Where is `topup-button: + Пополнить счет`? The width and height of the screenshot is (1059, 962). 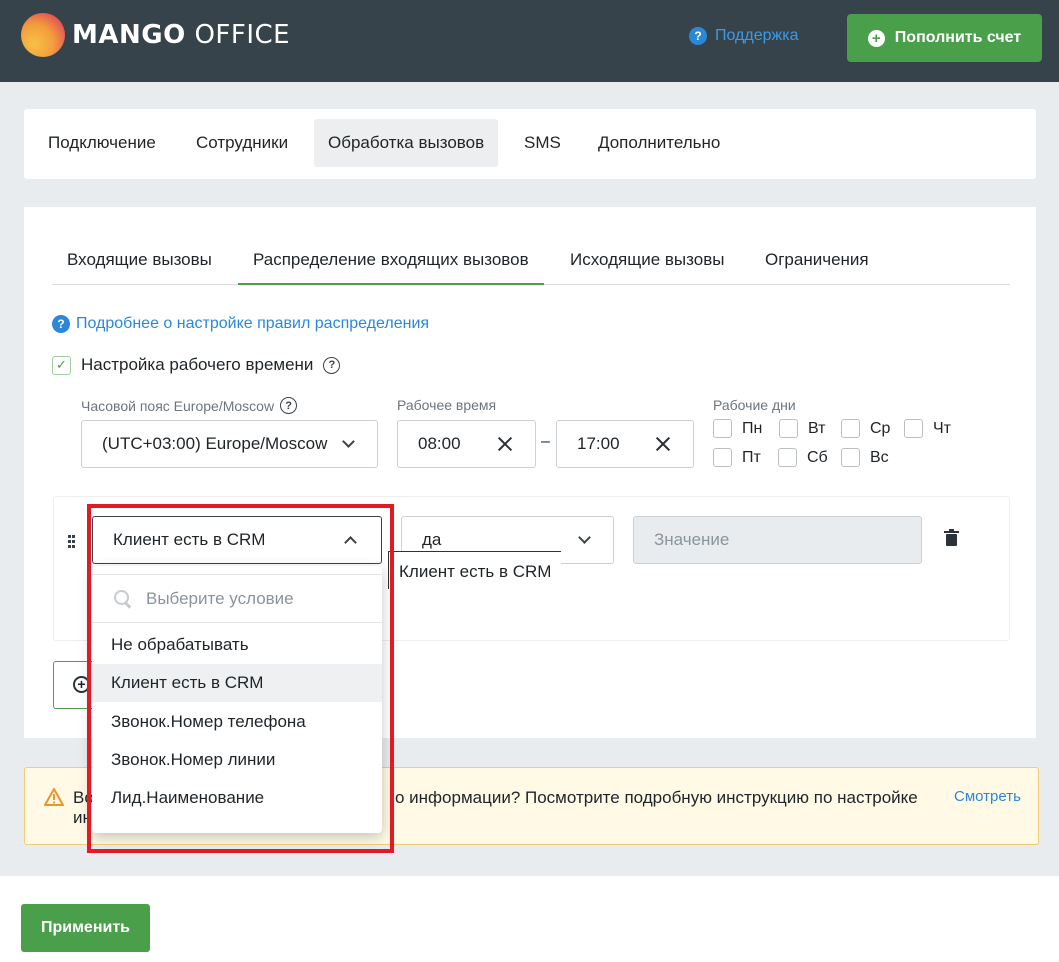
topup-button: + Пополнить счет is located at coordinates (944, 38).